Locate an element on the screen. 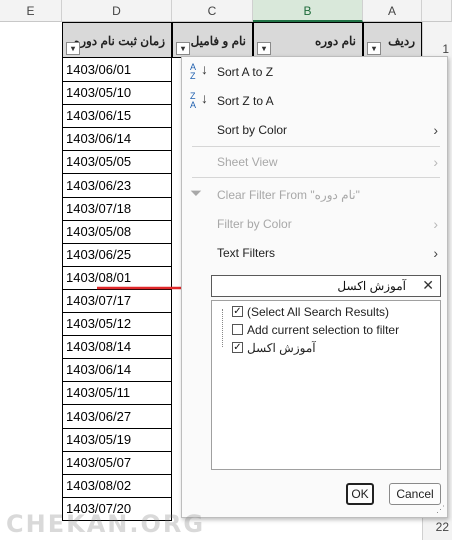 The image size is (452, 540). date-cell: 1403/07/18 is located at coordinates (117, 208).